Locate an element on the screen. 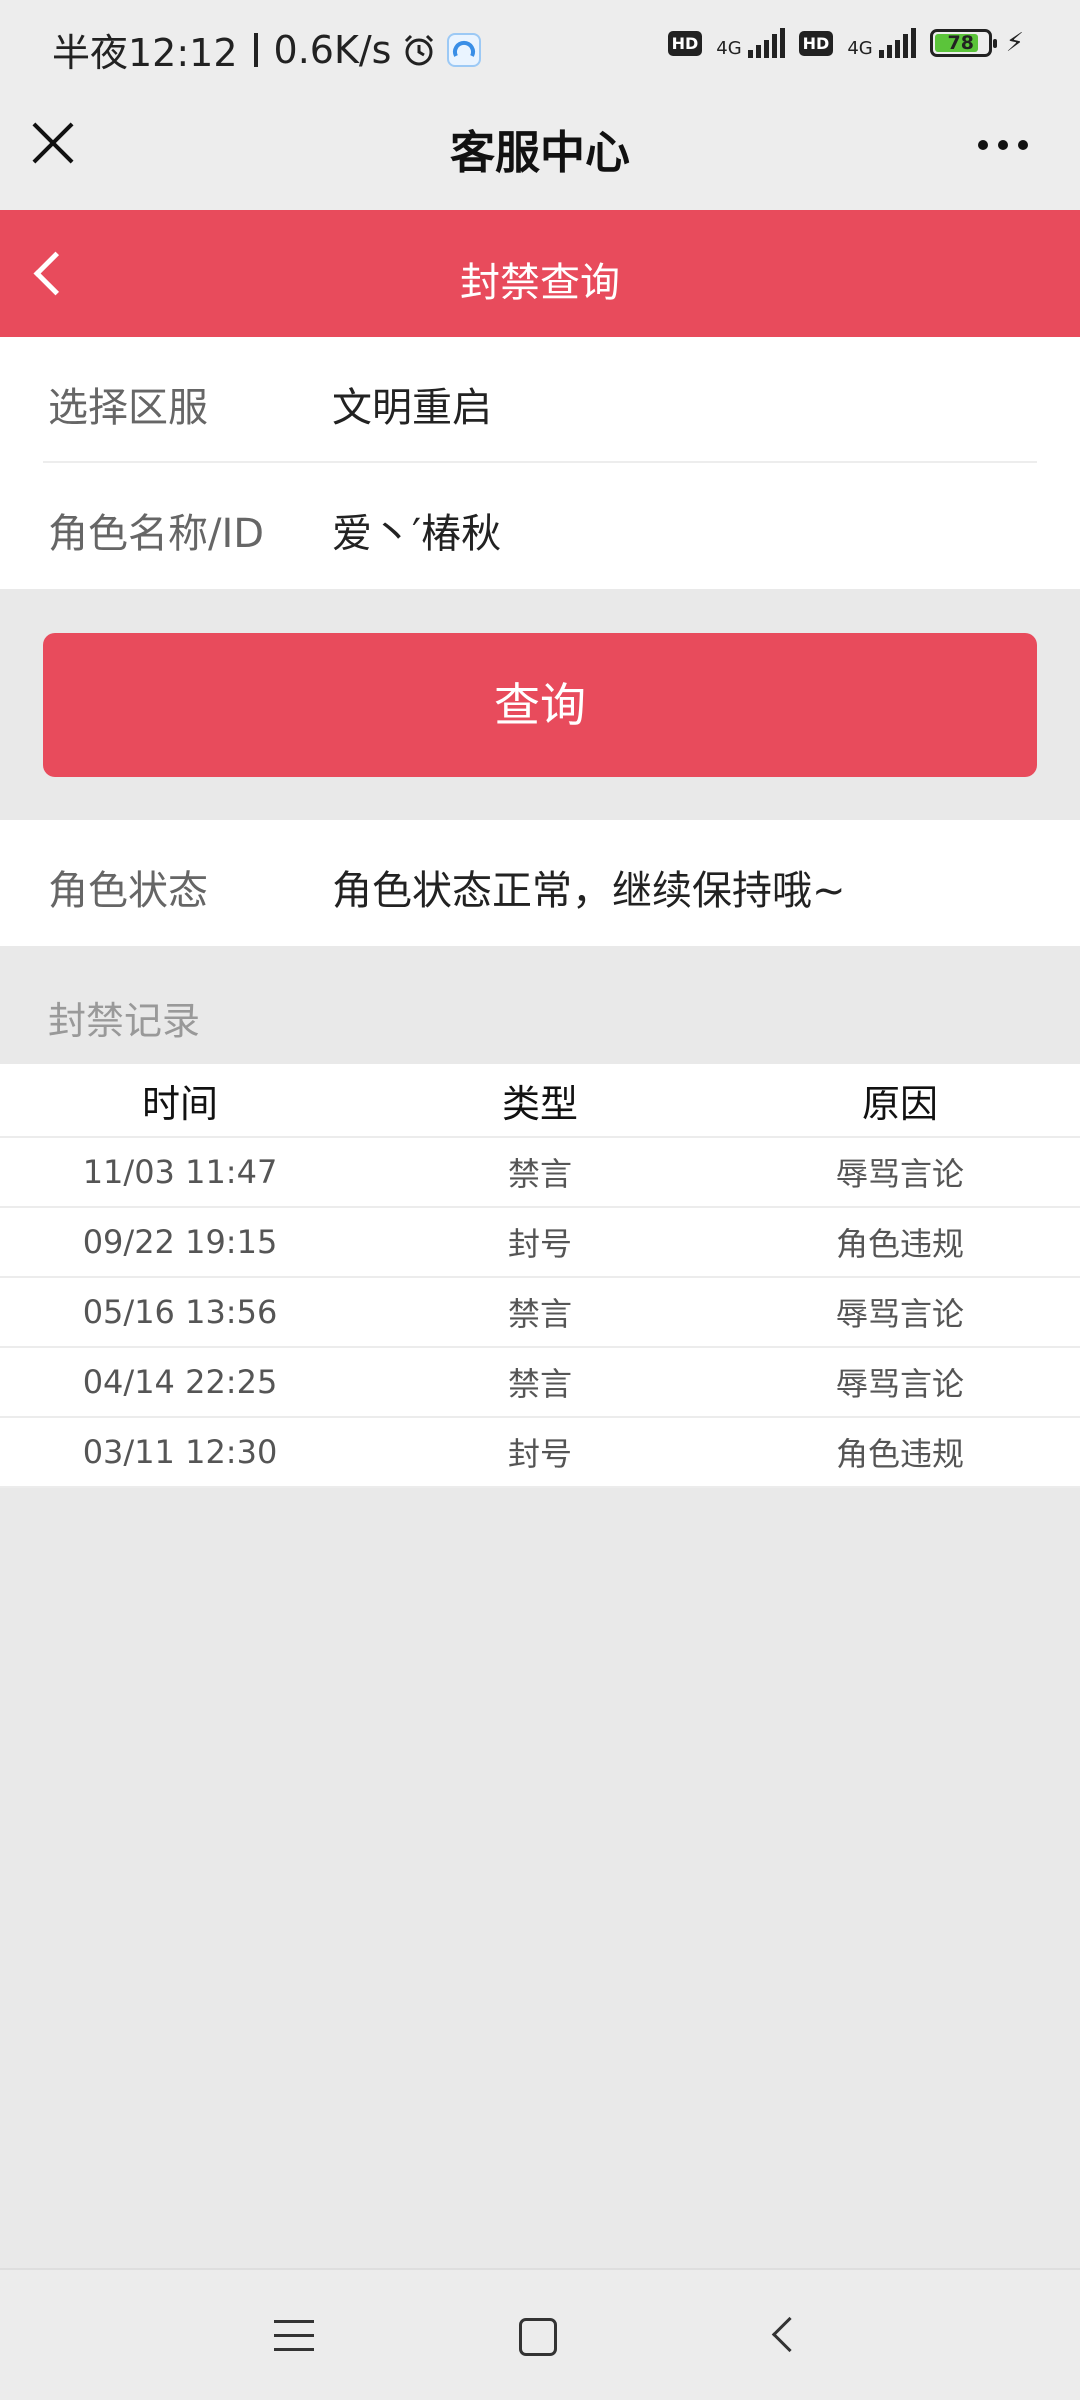 This screenshot has width=1080, height=2400. table-row: 11/03 11:47 禁言 辱骂言论 is located at coordinates (540, 1173).